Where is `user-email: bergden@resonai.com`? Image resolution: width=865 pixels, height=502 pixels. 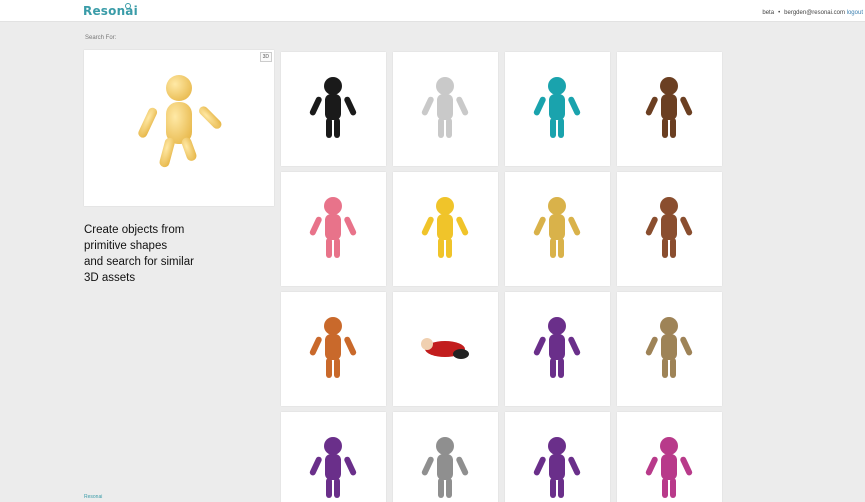 user-email: bergden@resonai.com is located at coordinates (814, 13).